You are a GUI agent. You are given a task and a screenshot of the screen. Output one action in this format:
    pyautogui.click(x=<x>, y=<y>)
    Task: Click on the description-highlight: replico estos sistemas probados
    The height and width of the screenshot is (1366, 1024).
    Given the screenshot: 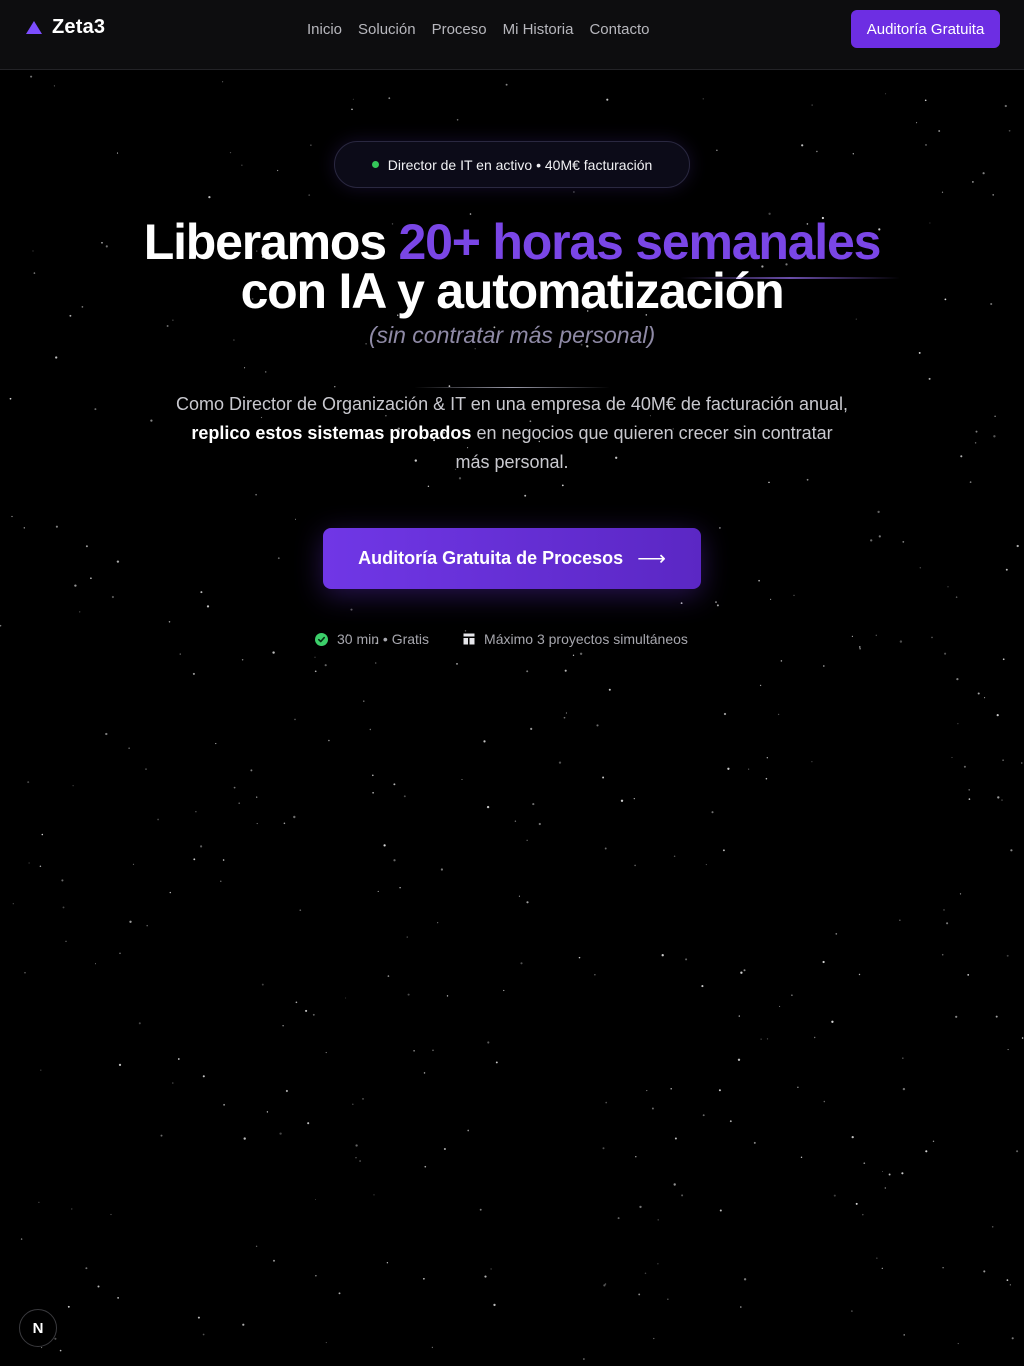 What is the action you would take?
    pyautogui.click(x=331, y=433)
    